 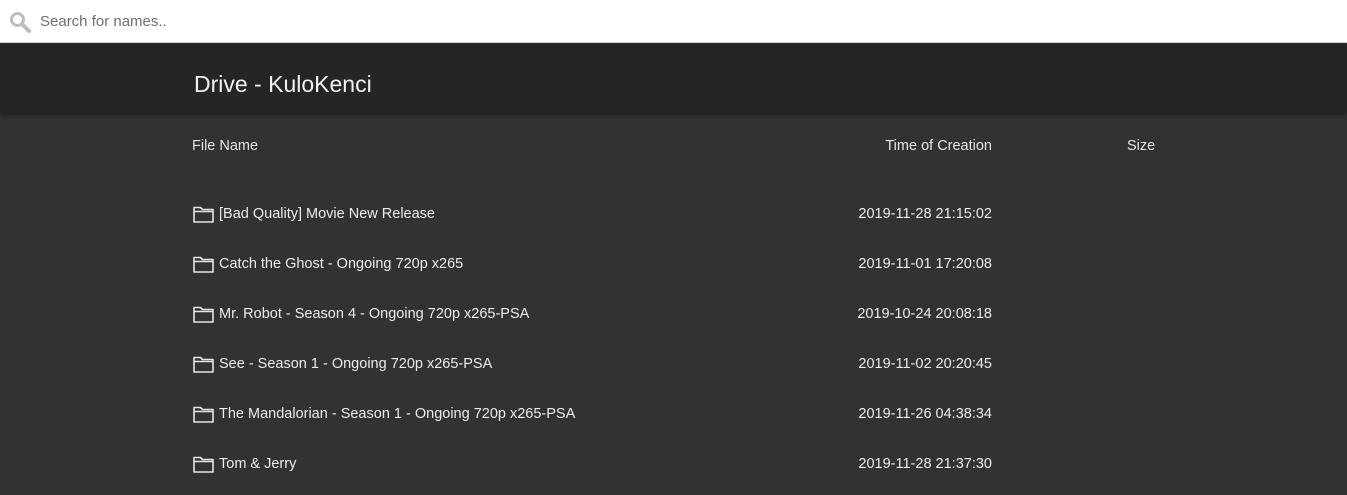 What do you see at coordinates (925, 214) in the screenshot?
I see `file-time-of-creation: 2019-11-28 21:15:02` at bounding box center [925, 214].